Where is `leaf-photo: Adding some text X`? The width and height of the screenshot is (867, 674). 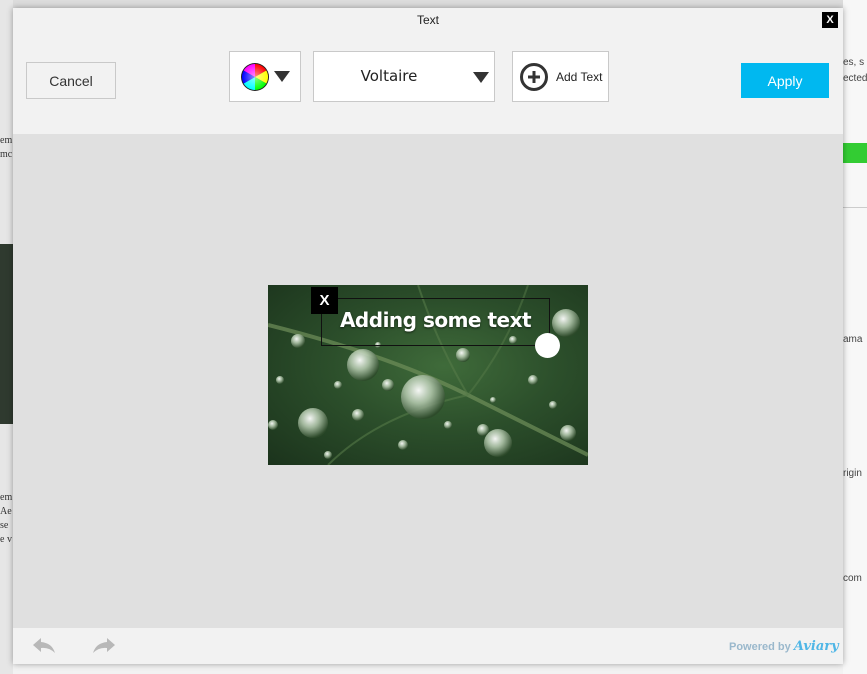
leaf-photo: Adding some text X is located at coordinates (428, 375).